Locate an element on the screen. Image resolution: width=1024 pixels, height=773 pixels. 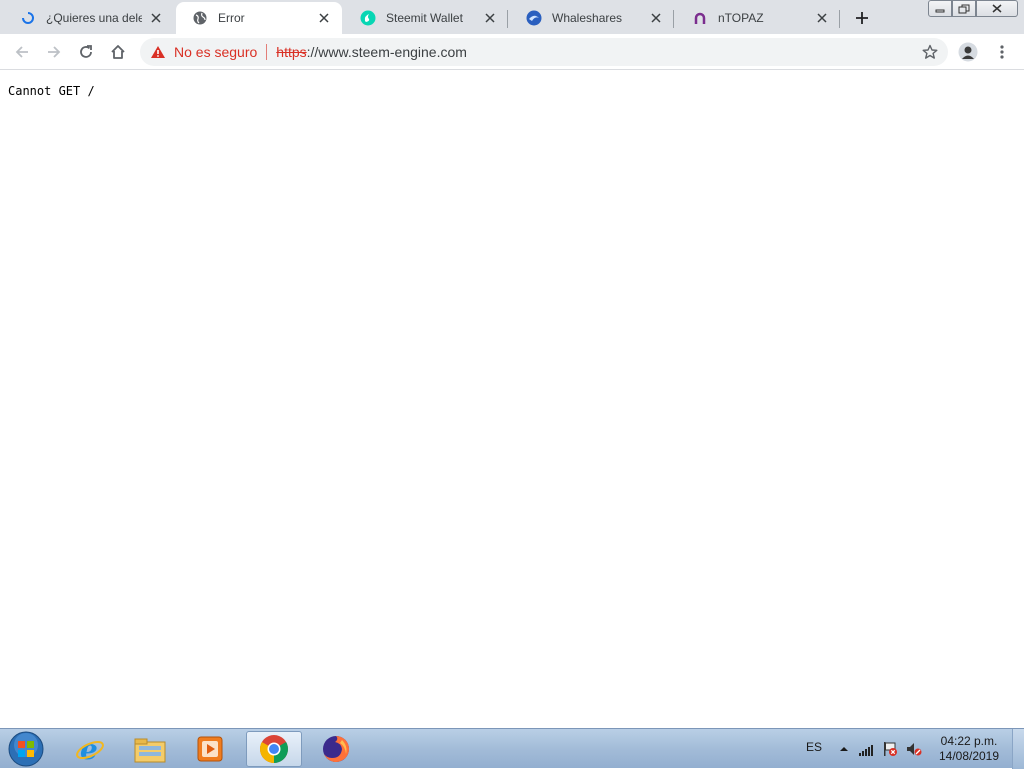
internet-explorer-icon: e is located at coordinates (90, 749).